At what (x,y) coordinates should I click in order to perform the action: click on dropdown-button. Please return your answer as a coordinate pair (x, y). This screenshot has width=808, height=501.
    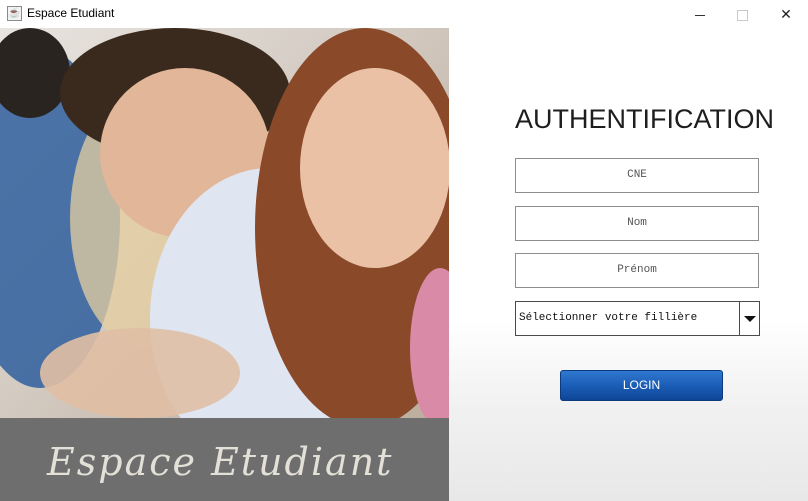
    Looking at the image, I should click on (749, 318).